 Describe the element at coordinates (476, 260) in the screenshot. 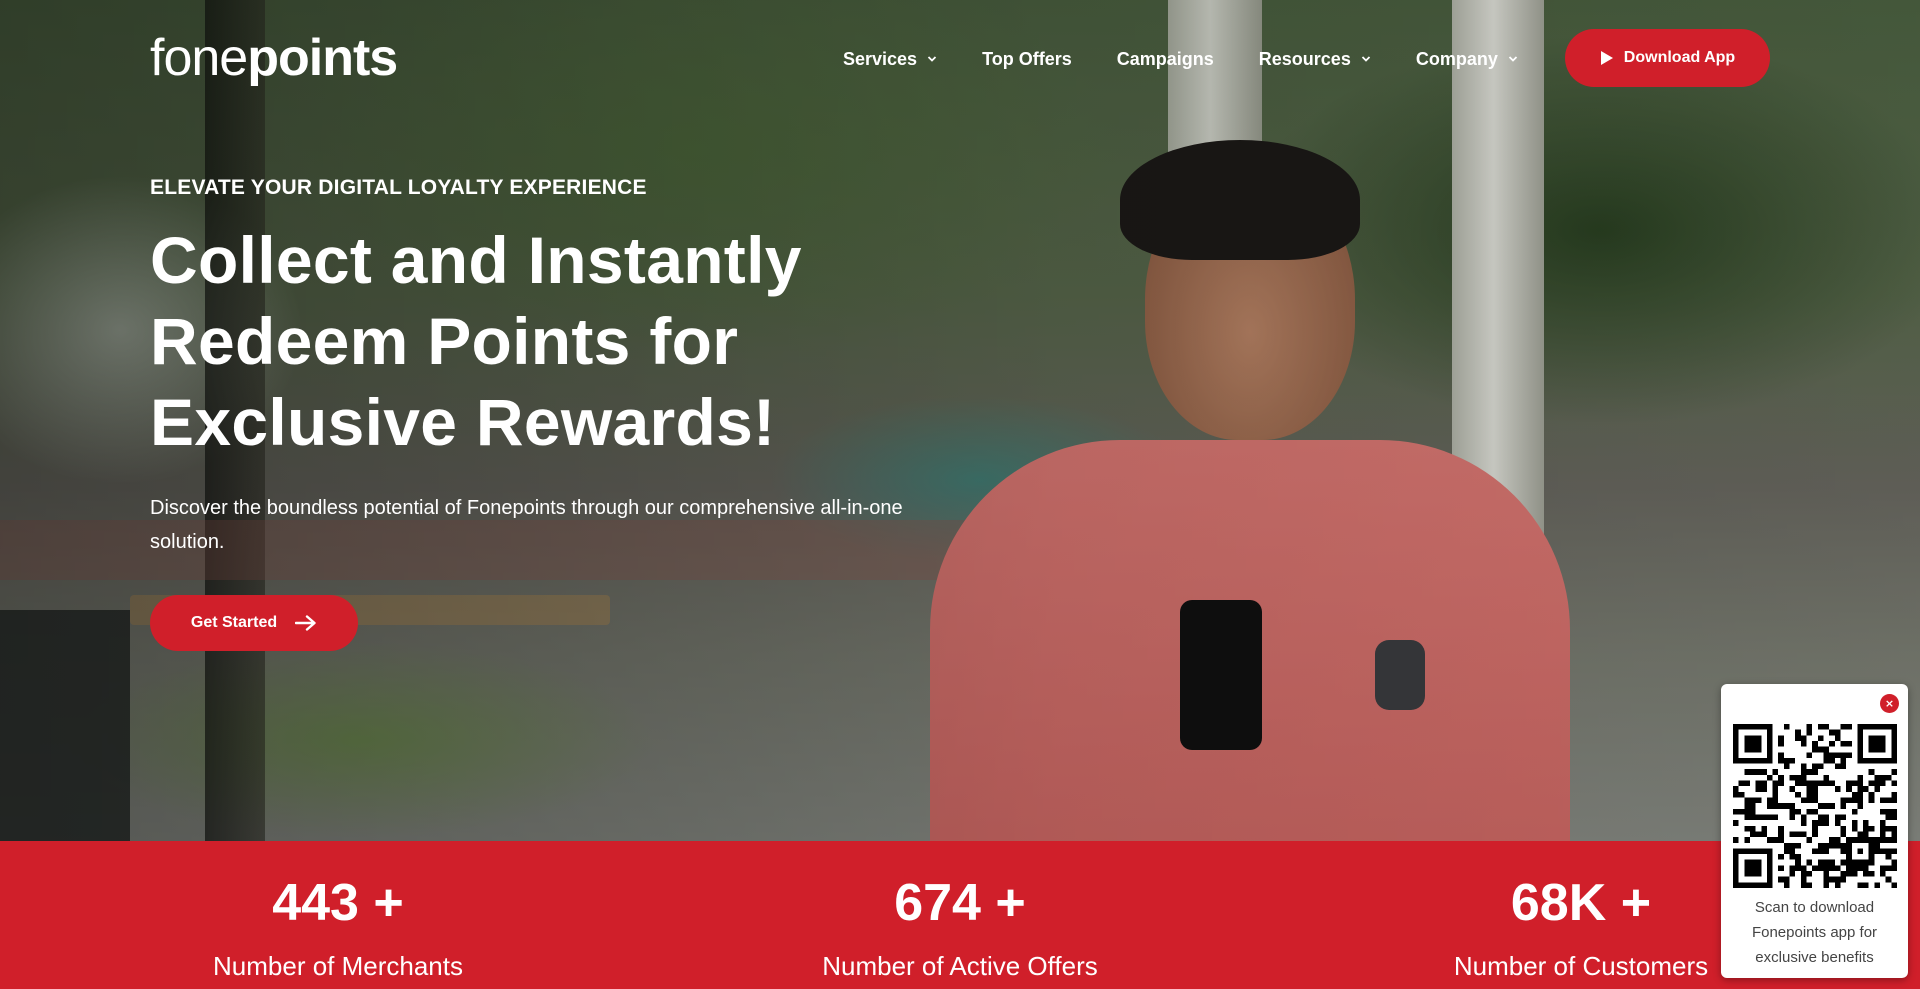

I see `hero-headline-line: Collect and Instantly` at that location.